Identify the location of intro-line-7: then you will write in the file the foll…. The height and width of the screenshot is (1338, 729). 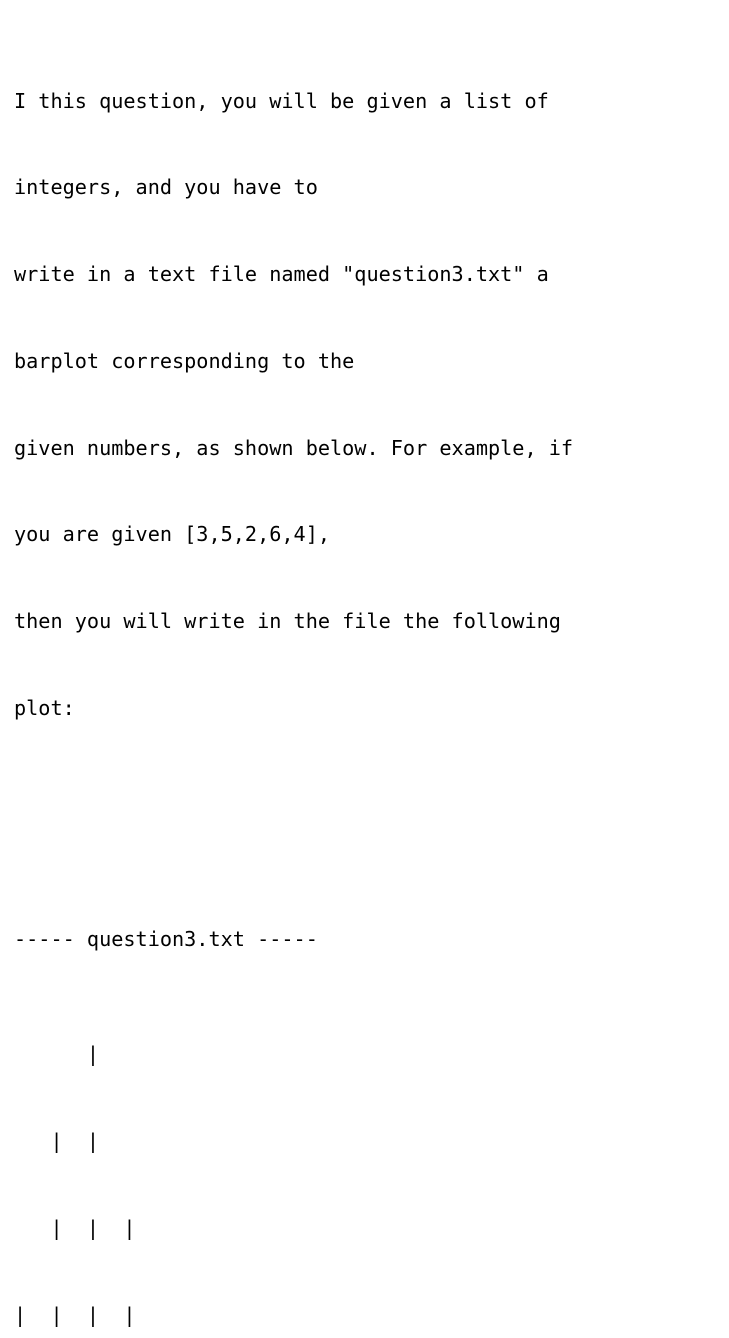
(287, 620).